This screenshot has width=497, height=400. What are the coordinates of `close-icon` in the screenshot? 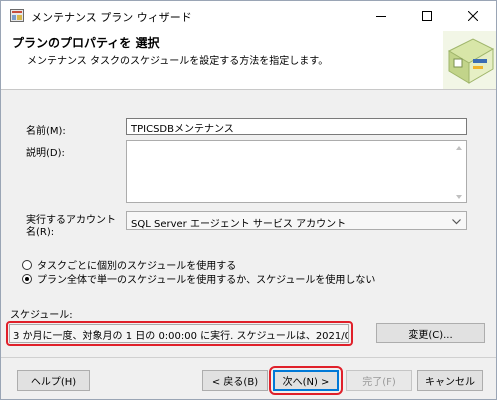 It's located at (473, 16).